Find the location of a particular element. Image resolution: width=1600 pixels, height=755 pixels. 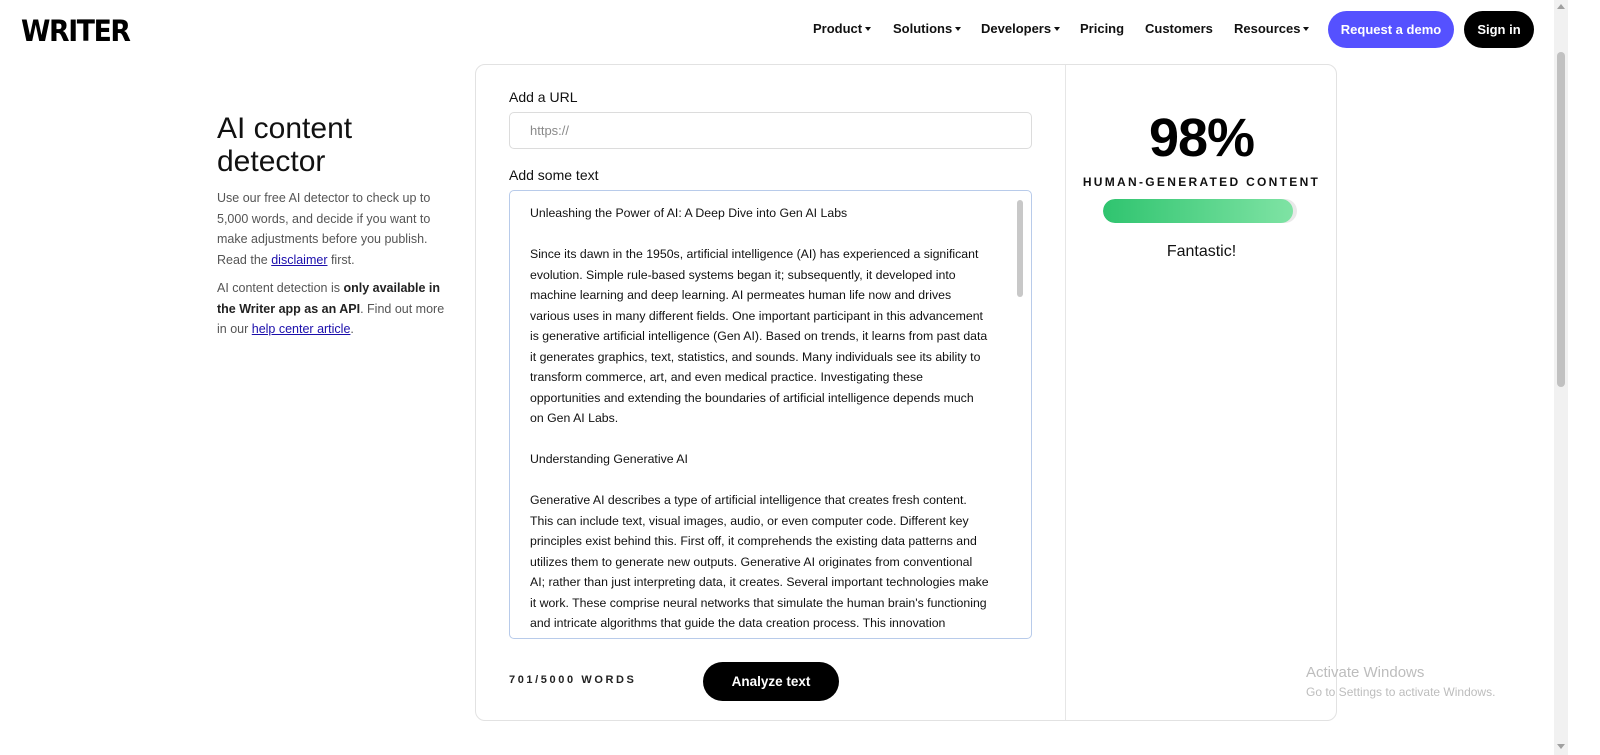

intro-text: AI content detection is is located at coordinates (280, 288).